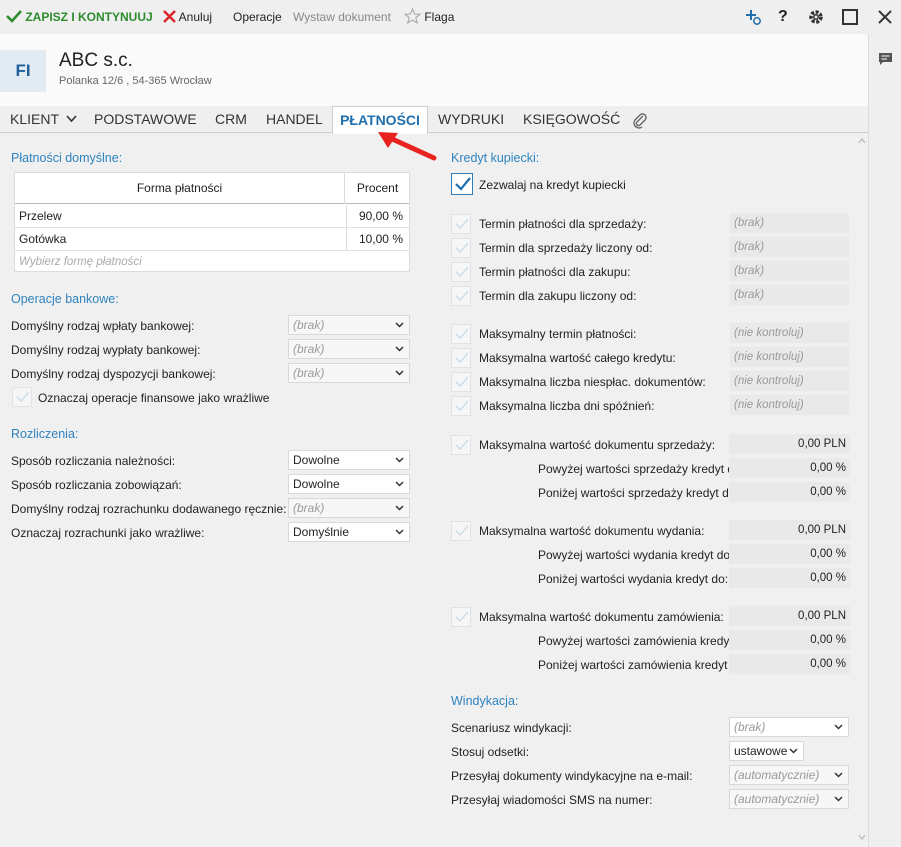 This screenshot has height=847, width=901. Describe the element at coordinates (558, 334) in the screenshot. I see `max-term-label: Maksymalny termin płatności:` at that location.